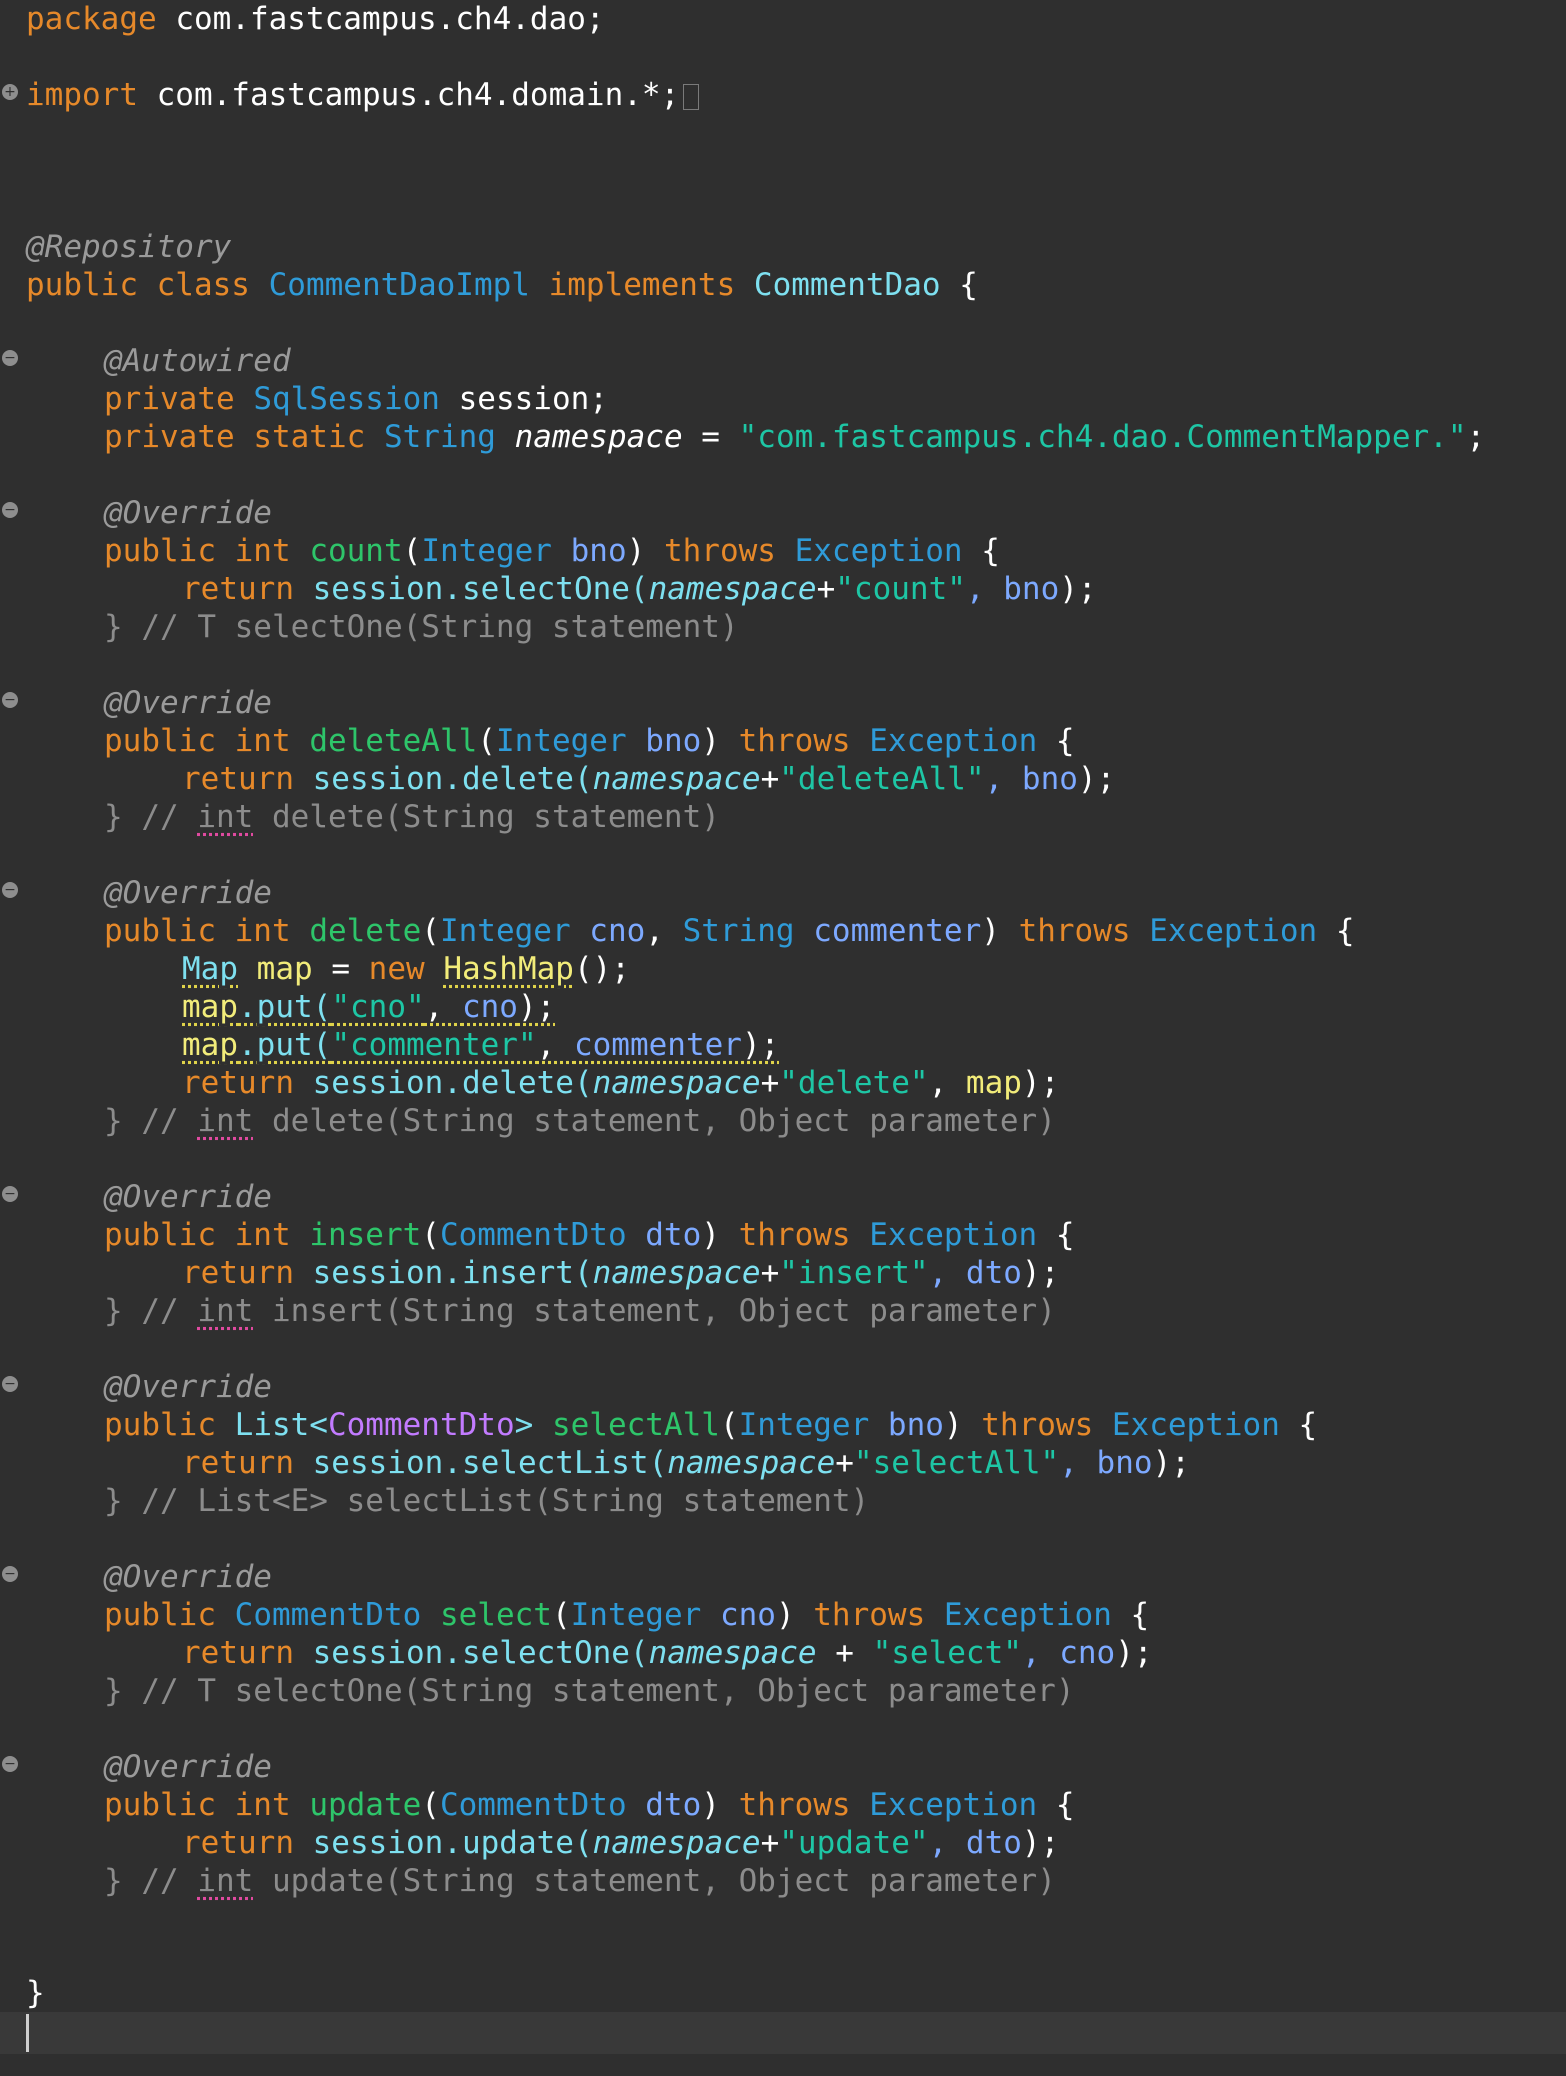 The width and height of the screenshot is (1566, 2076). Describe the element at coordinates (363, 95) in the screenshot. I see `import-line: import com.fastcampus.ch4.domain.*;` at that location.